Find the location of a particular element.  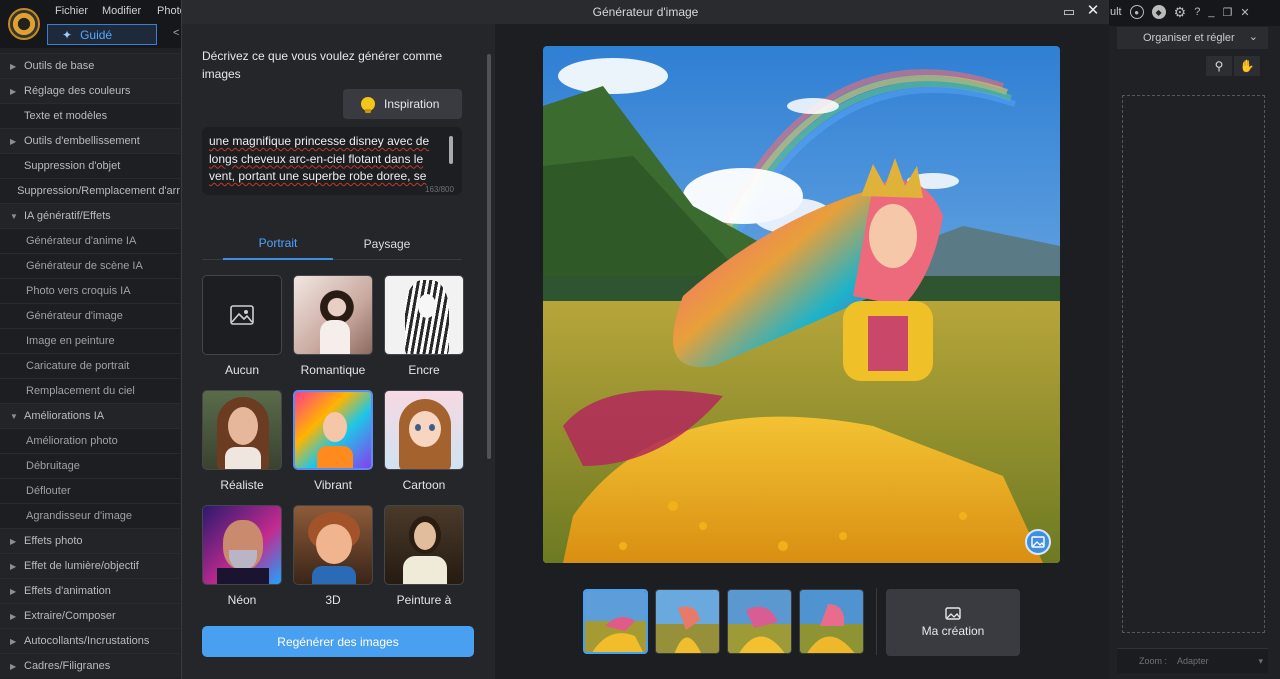

canvas-area is located at coordinates (1193, 364).